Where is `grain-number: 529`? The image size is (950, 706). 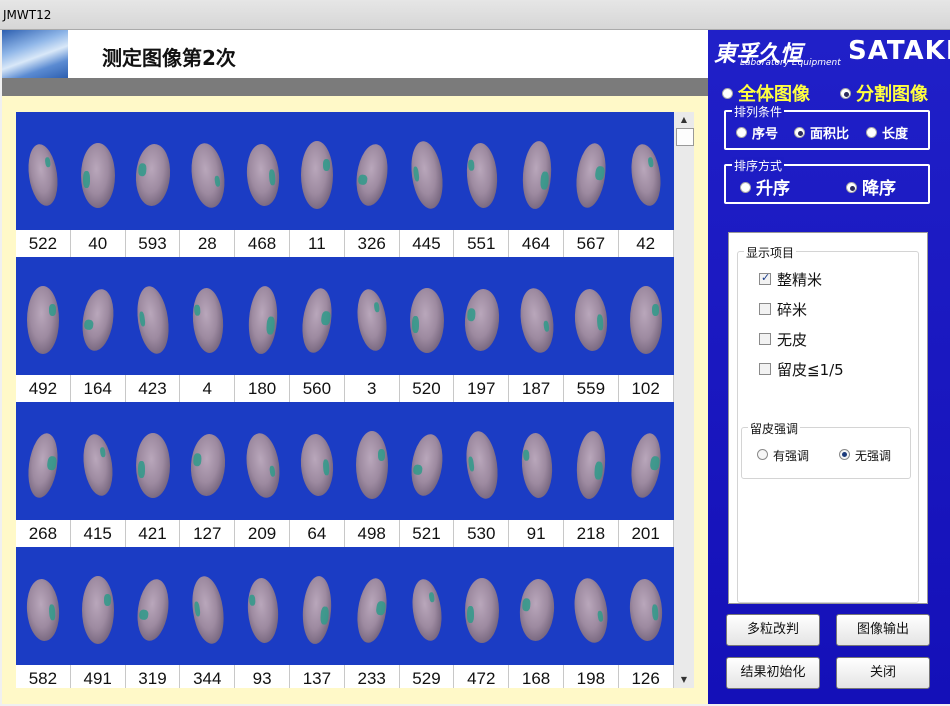 grain-number: 529 is located at coordinates (427, 676).